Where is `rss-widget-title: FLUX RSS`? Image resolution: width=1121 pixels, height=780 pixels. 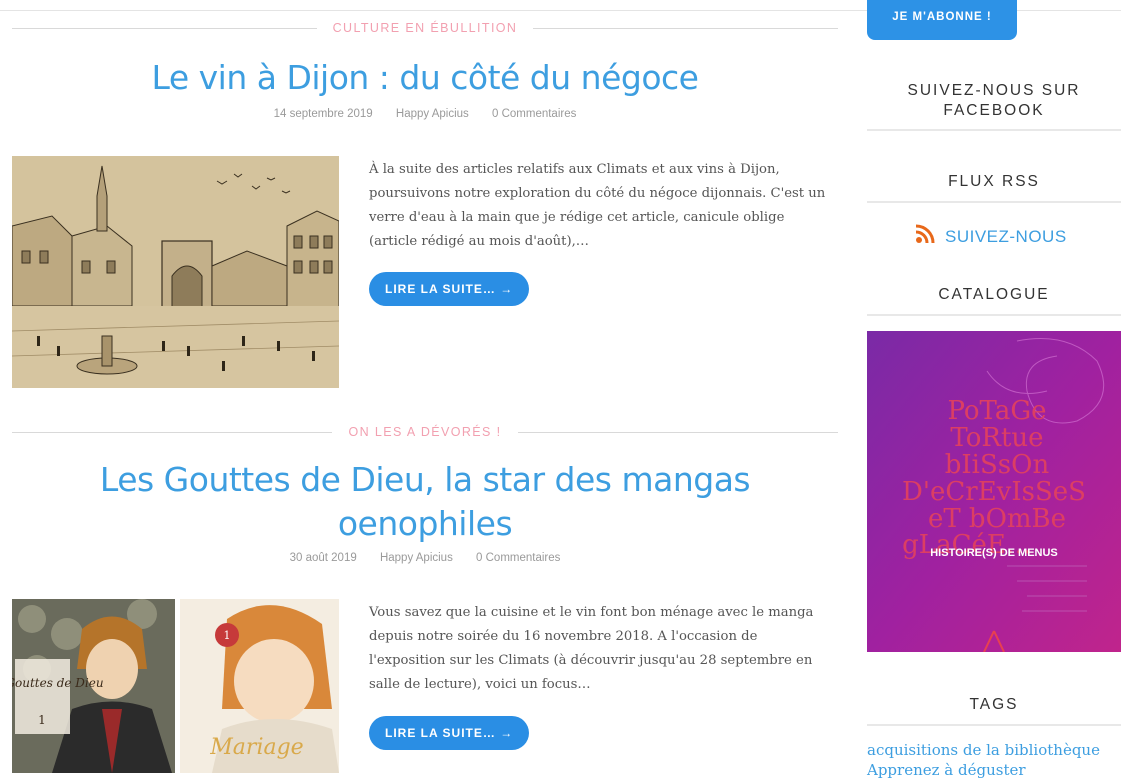
rss-widget-title: FLUX RSS is located at coordinates (994, 181).